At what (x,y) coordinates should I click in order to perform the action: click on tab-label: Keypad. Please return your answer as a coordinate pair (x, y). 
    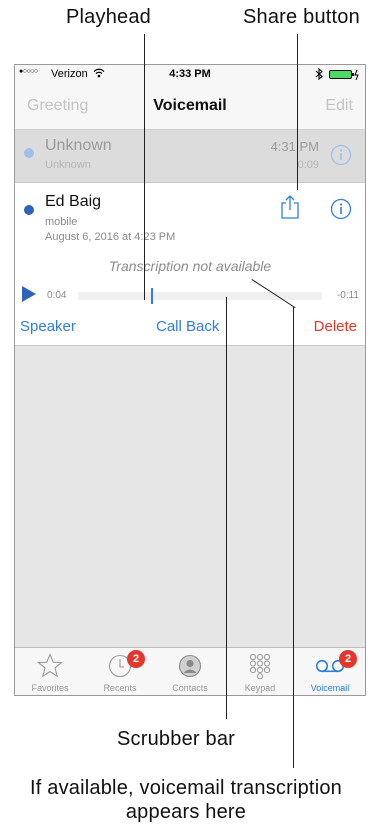
    Looking at the image, I should click on (260, 688).